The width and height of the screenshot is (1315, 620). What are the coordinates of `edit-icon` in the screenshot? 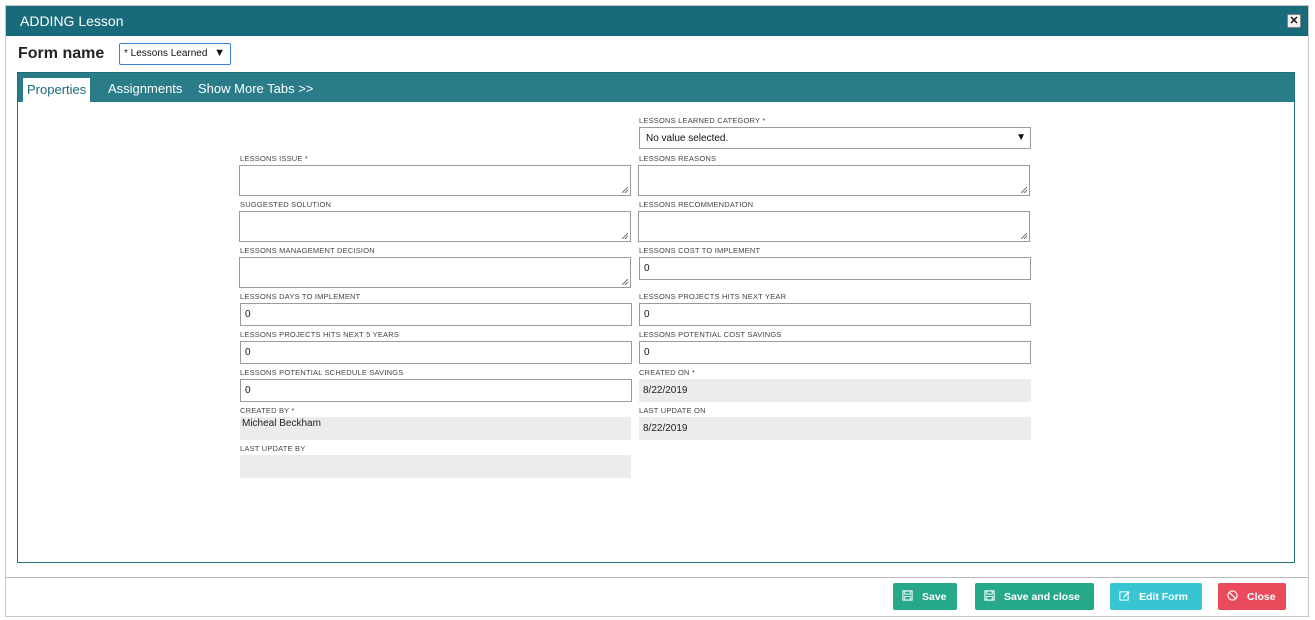 It's located at (1124, 596).